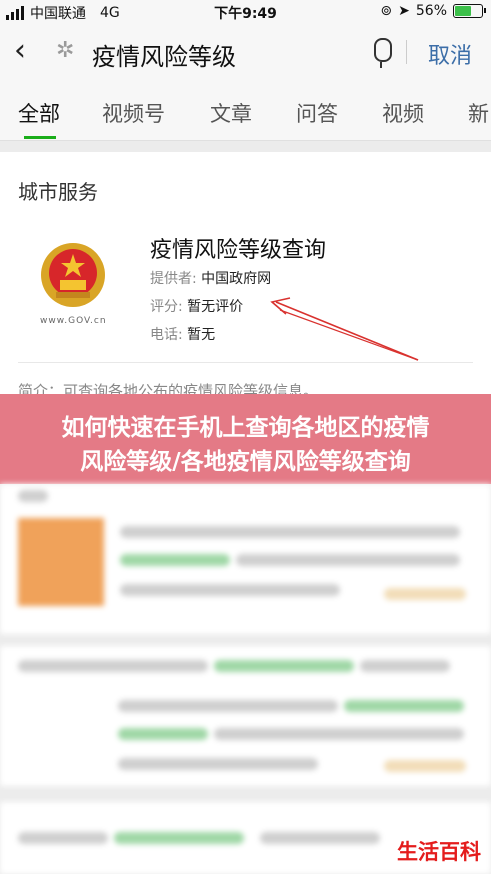 This screenshot has height=874, width=491. I want to click on rating-label: 评分:, so click(166, 307).